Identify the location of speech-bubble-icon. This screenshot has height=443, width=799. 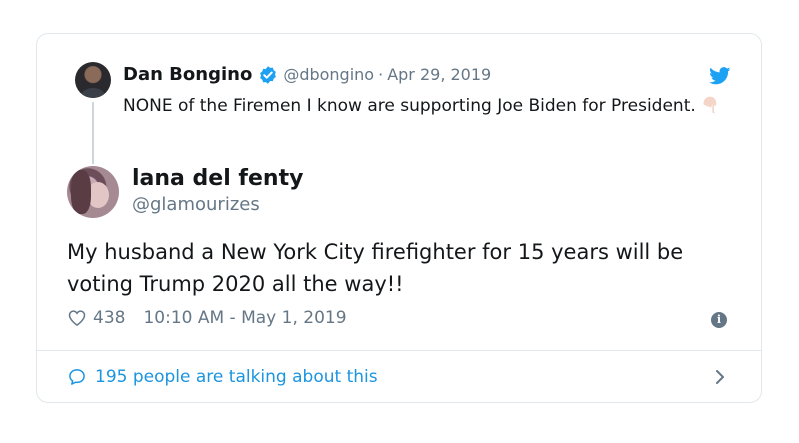
(77, 377).